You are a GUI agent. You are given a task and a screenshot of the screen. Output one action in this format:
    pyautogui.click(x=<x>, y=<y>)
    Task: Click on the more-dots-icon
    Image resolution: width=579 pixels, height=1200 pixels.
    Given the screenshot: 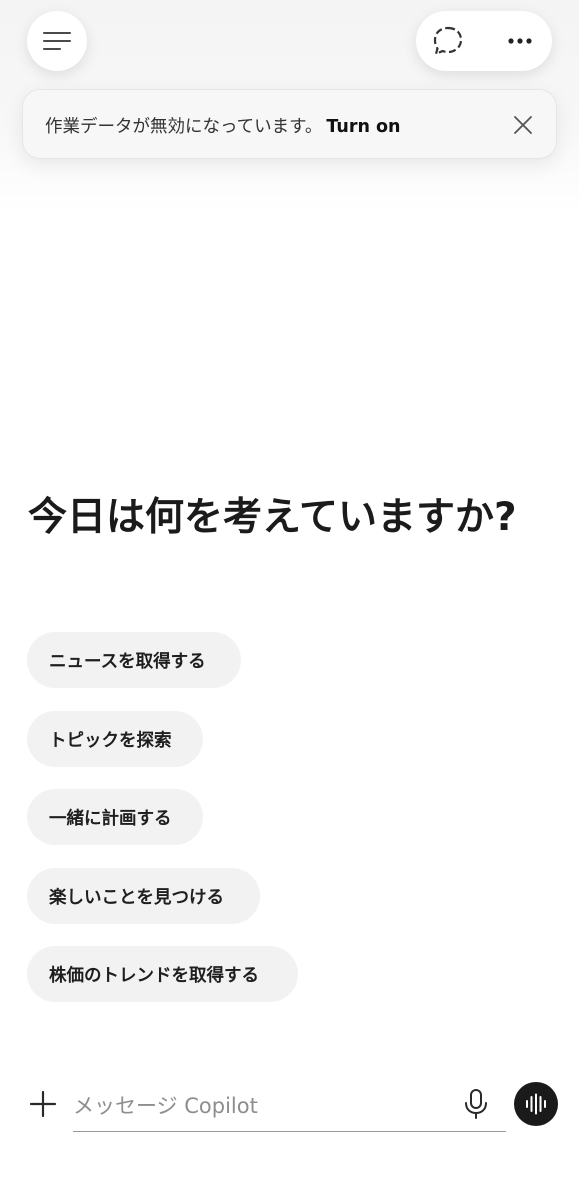 What is the action you would take?
    pyautogui.click(x=520, y=41)
    